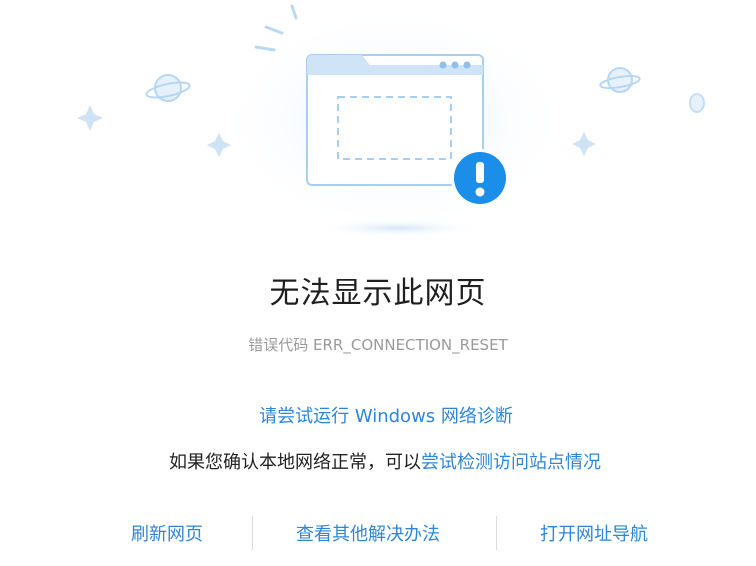 This screenshot has height=566, width=756. I want to click on alert-badge-icon, so click(480, 178).